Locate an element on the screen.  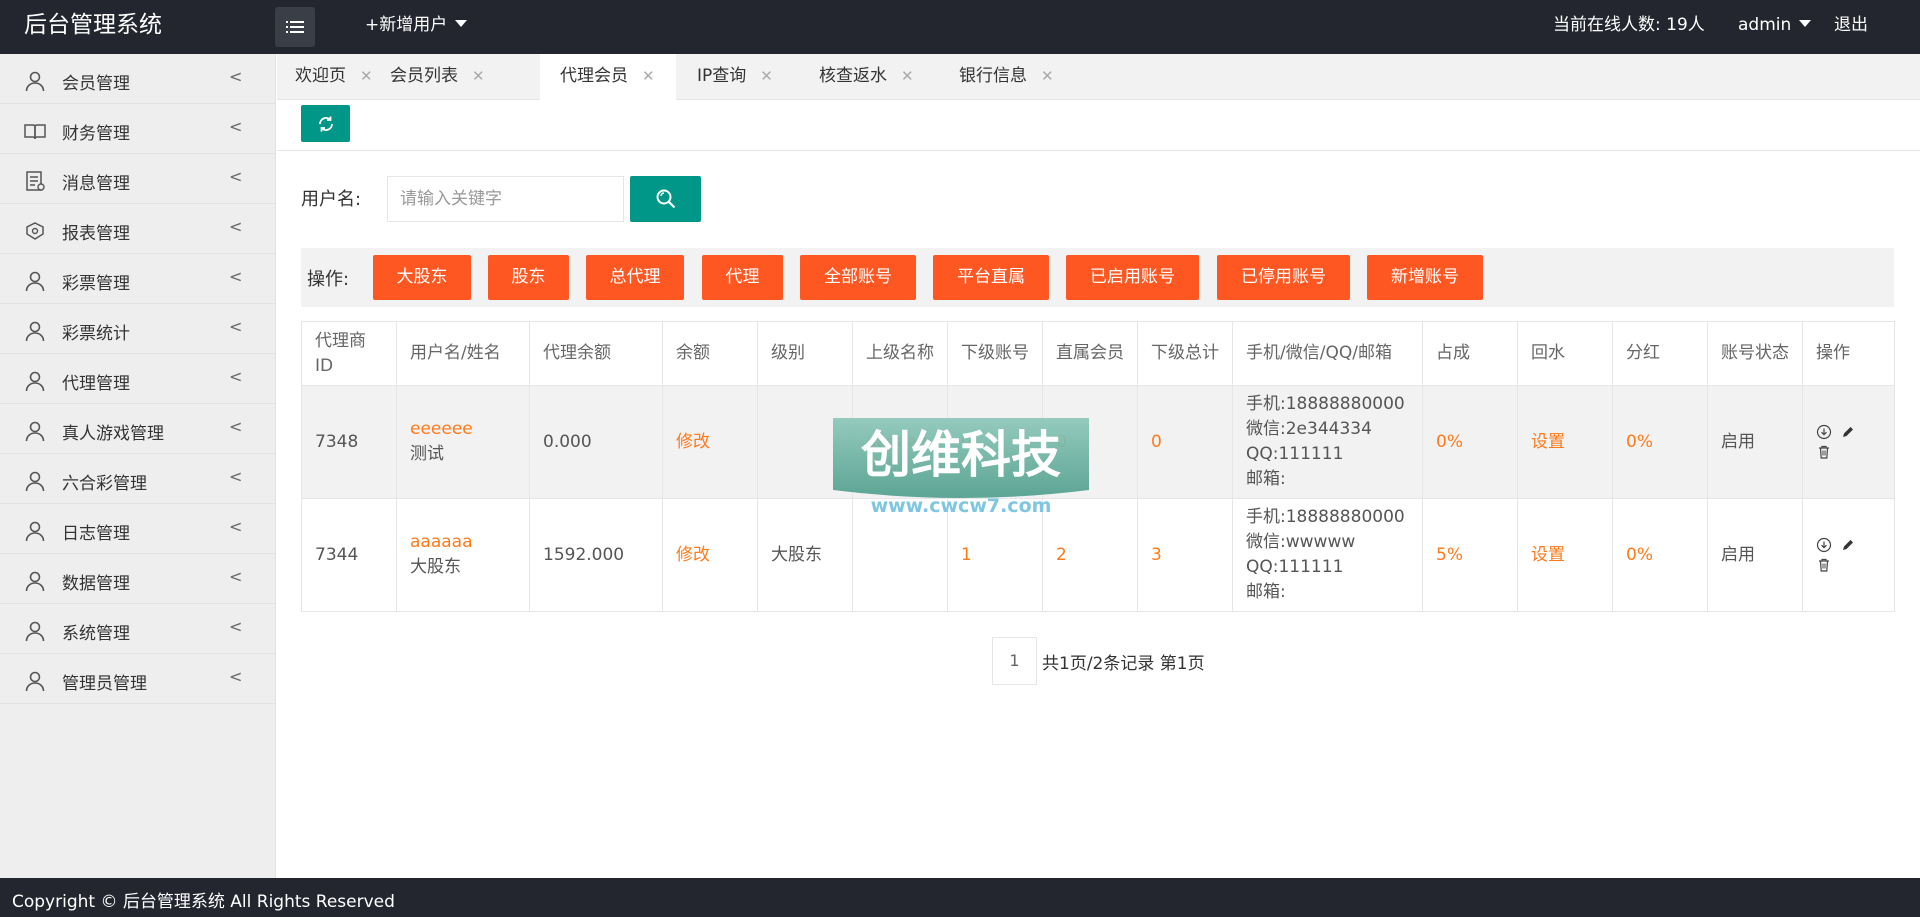
online-count: 当前在线人数: 19人 is located at coordinates (1629, 25).